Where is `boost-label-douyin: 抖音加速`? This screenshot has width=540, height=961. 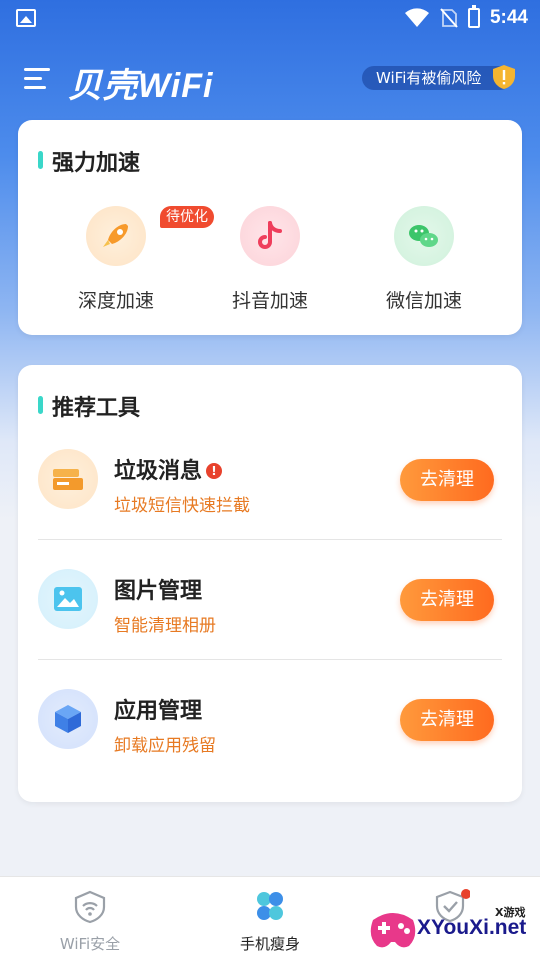
boost-label-douyin: 抖音加速 is located at coordinates (269, 301).